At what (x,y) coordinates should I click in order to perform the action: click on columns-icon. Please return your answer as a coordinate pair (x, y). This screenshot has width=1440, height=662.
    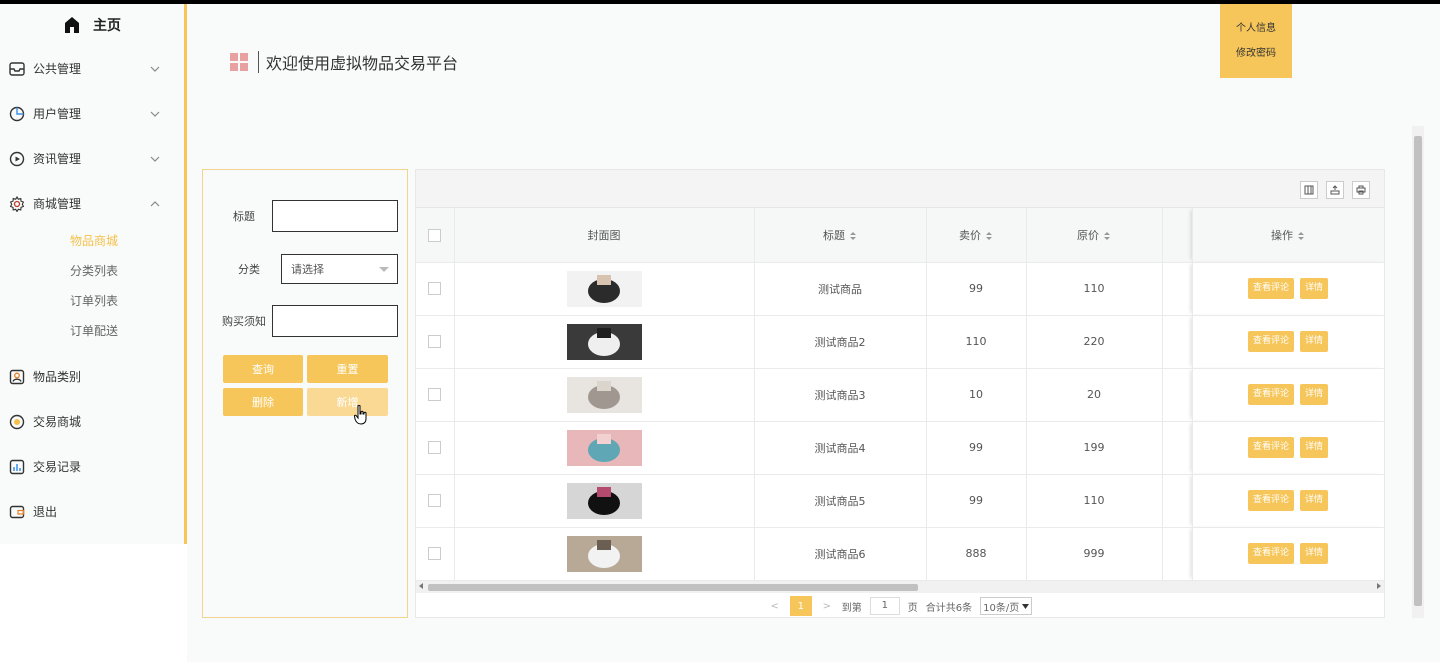
    Looking at the image, I should click on (1309, 190).